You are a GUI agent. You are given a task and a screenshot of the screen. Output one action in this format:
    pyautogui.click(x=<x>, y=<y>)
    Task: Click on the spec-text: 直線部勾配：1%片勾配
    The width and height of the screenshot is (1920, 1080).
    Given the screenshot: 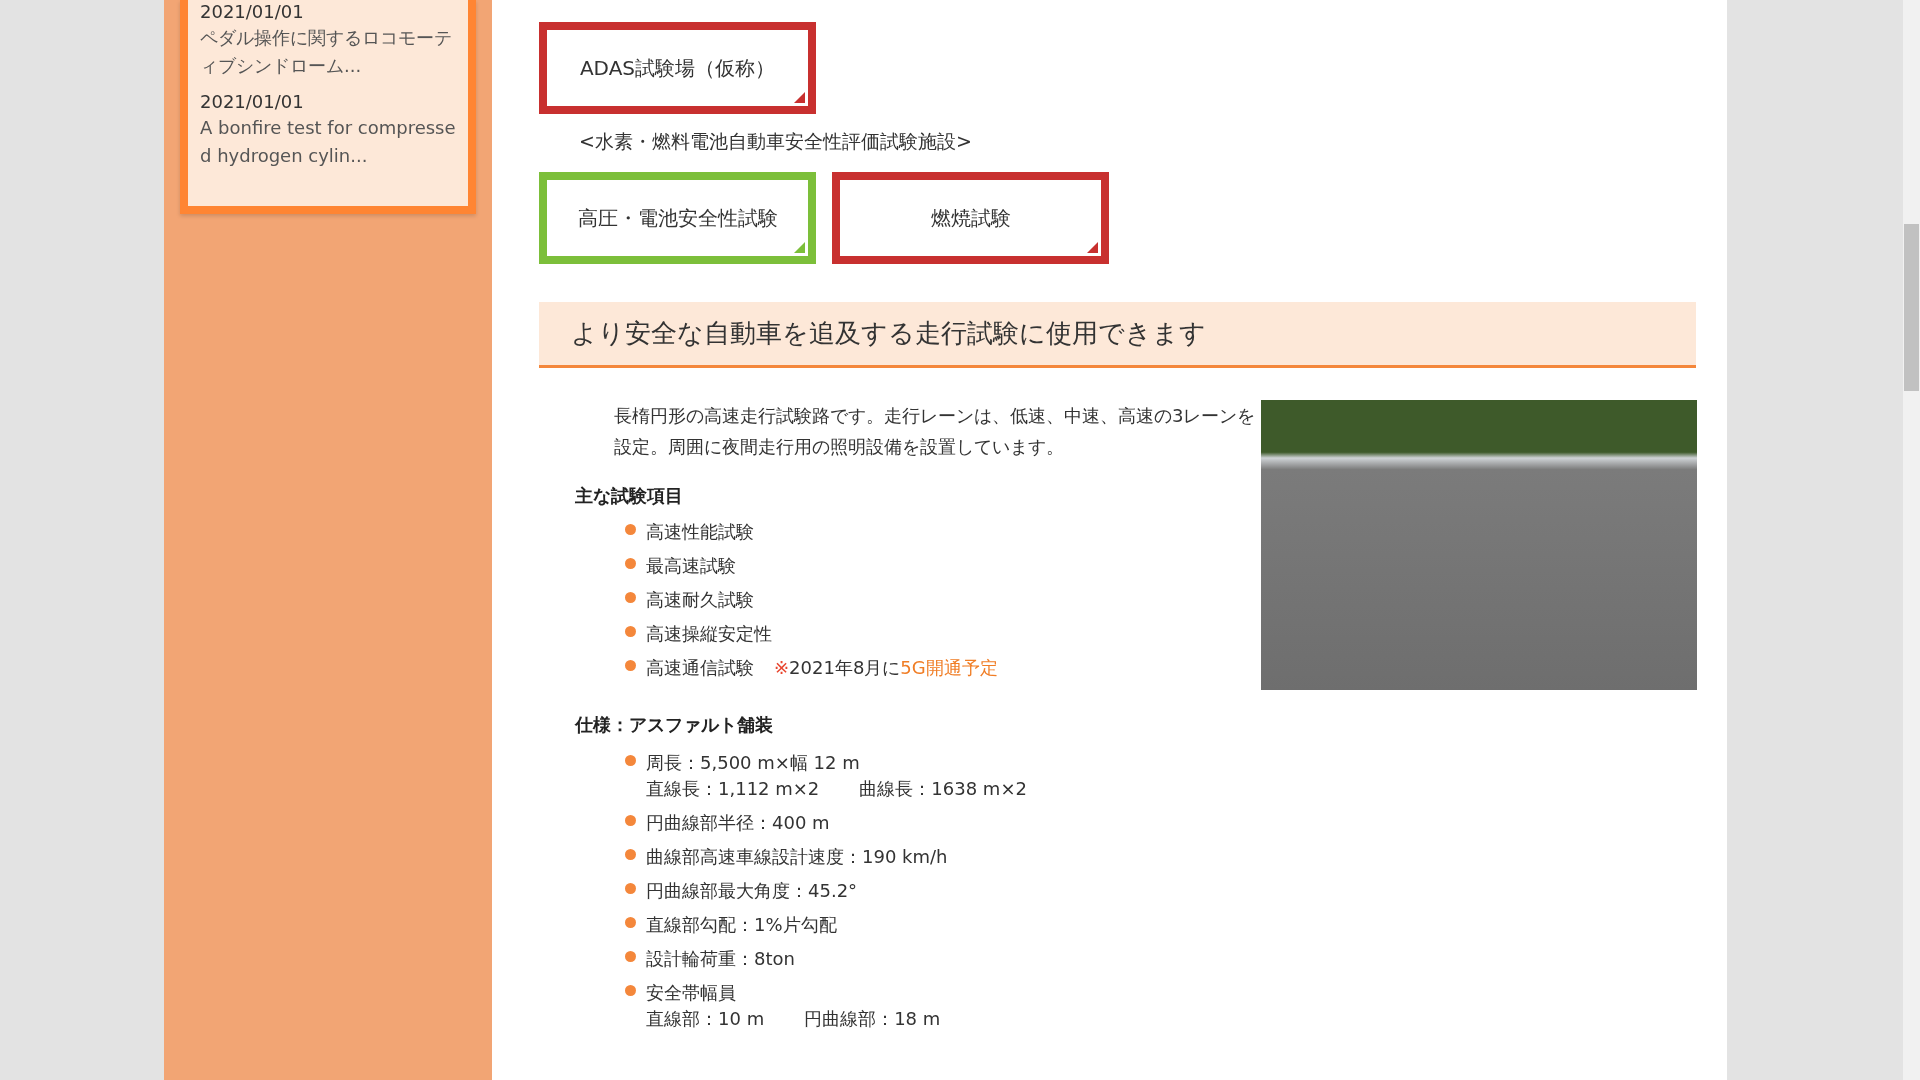 What is the action you would take?
    pyautogui.click(x=741, y=925)
    